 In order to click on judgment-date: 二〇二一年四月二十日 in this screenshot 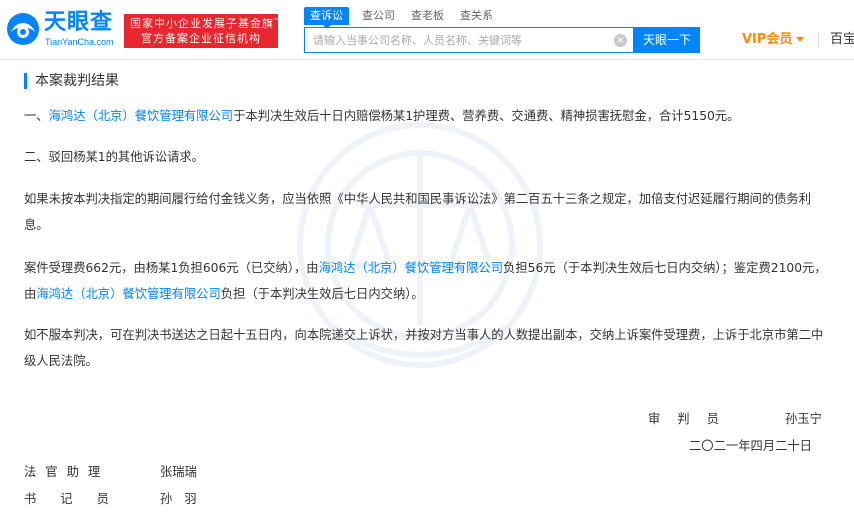, I will do `click(750, 446)`.